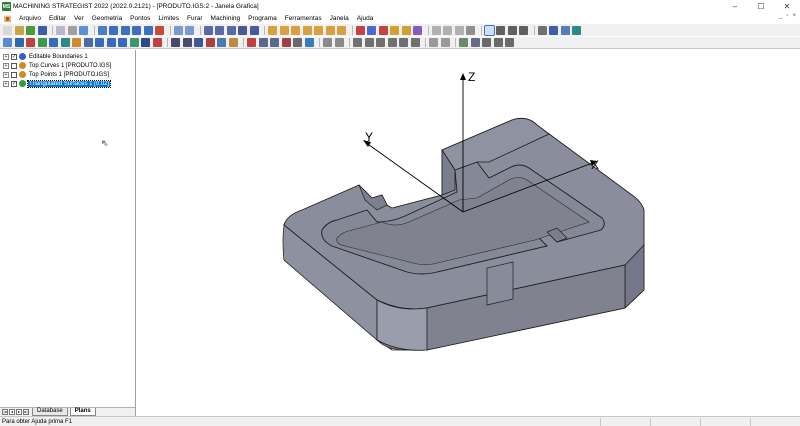 The width and height of the screenshot is (800, 426). What do you see at coordinates (111, 42) in the screenshot?
I see `arrow-down-alt-icon` at bounding box center [111, 42].